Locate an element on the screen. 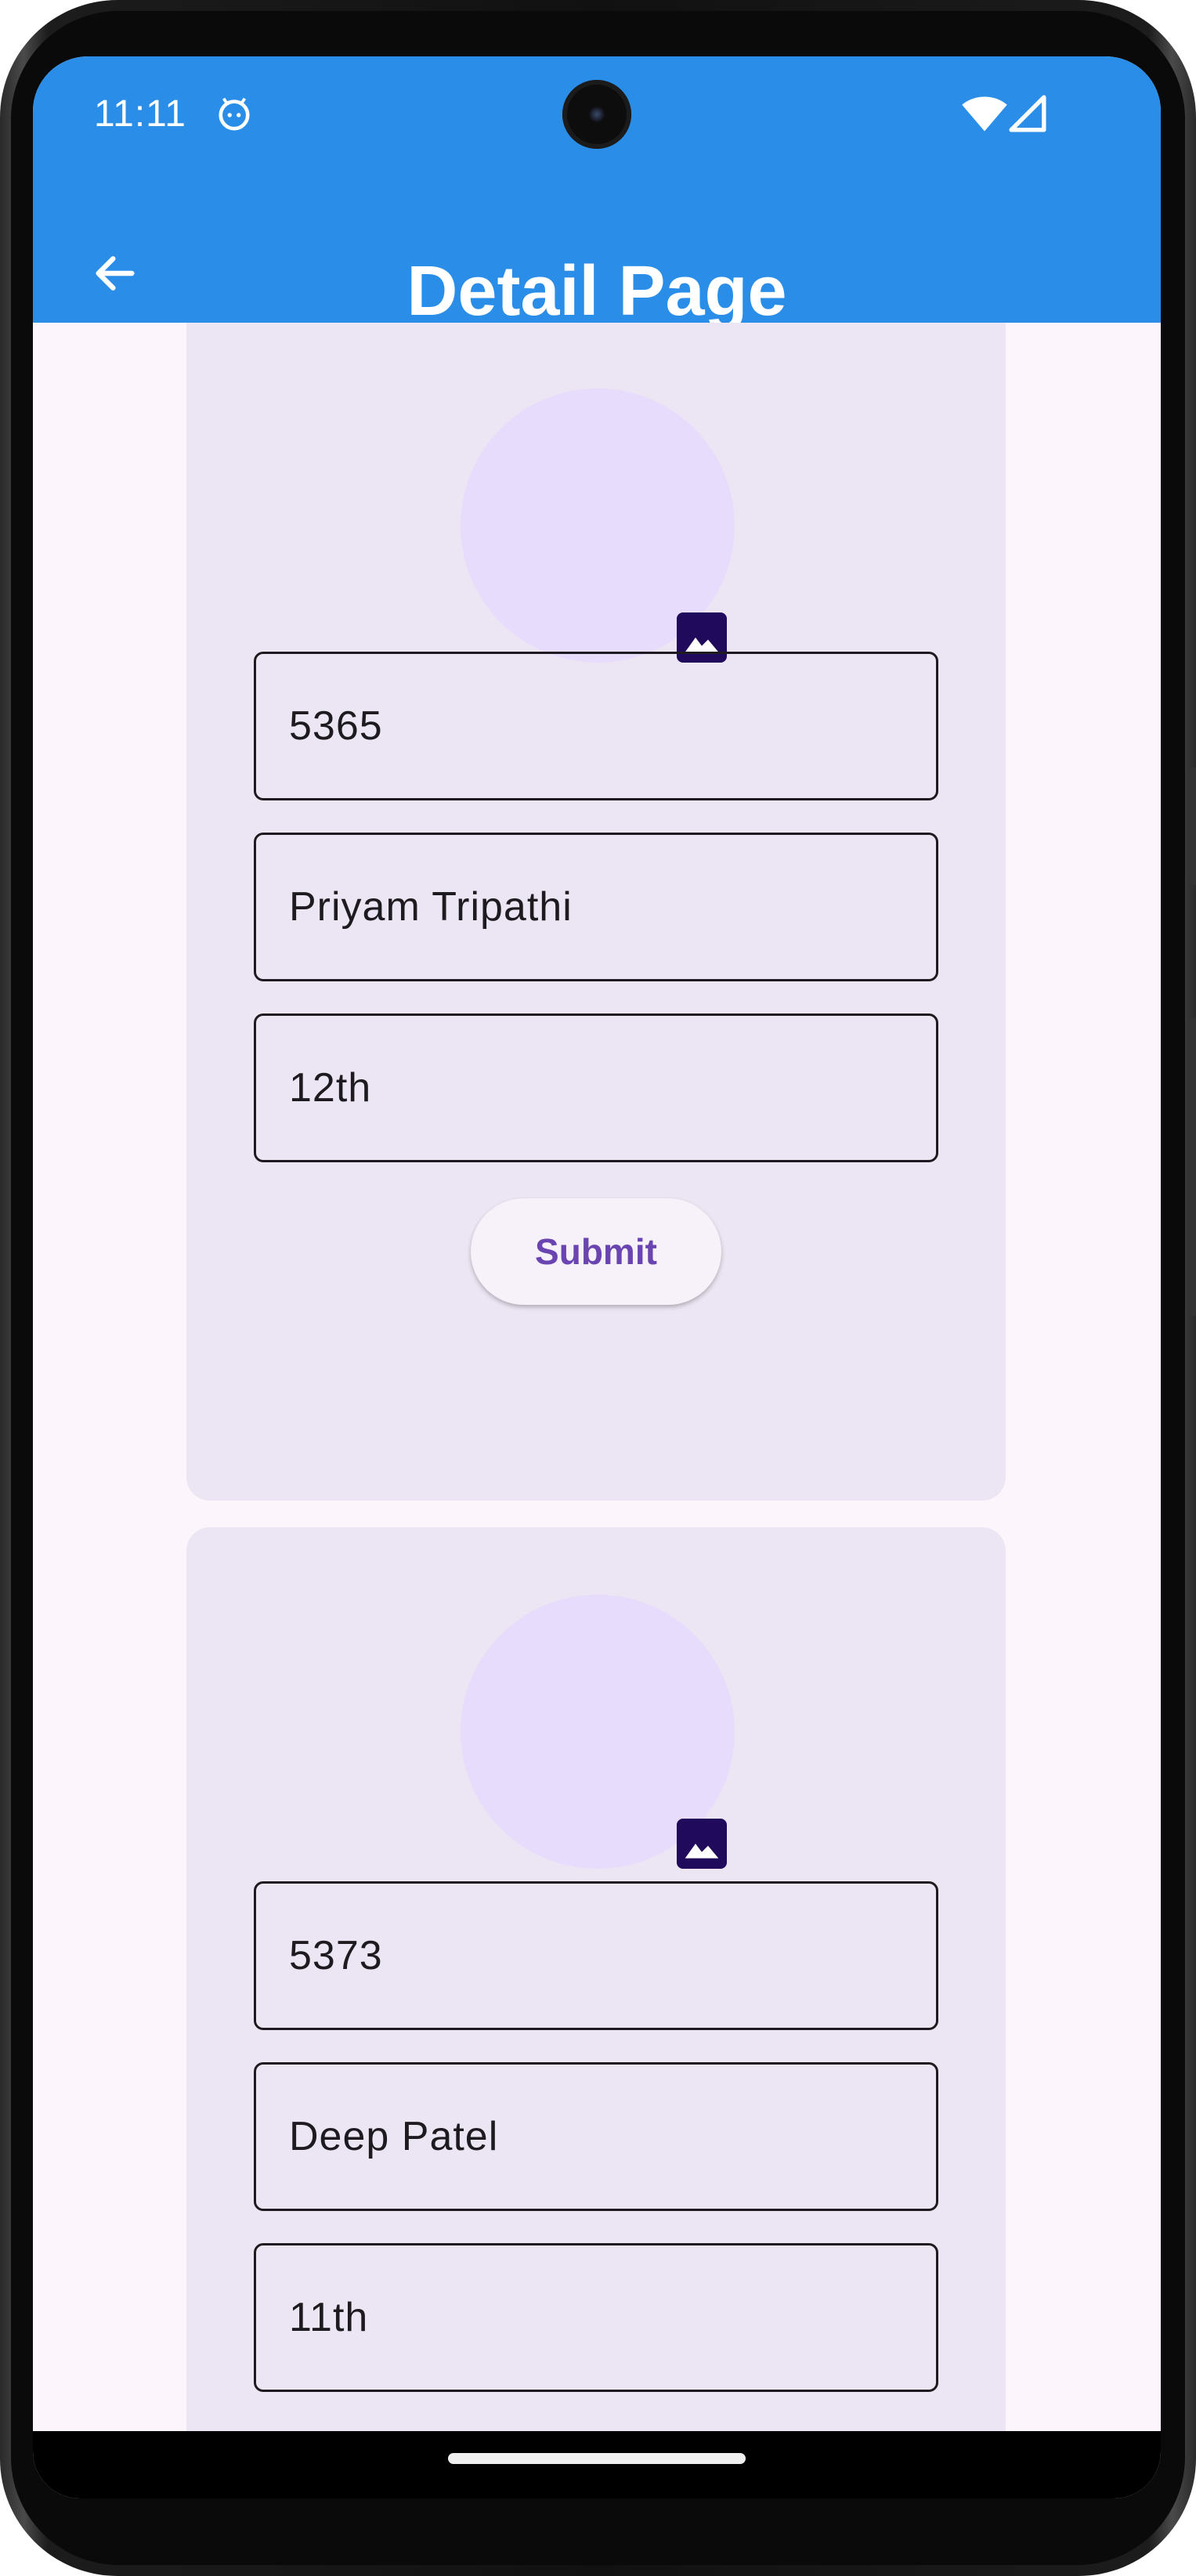 The width and height of the screenshot is (1196, 2576). power-button is located at coordinates (1192, 826).